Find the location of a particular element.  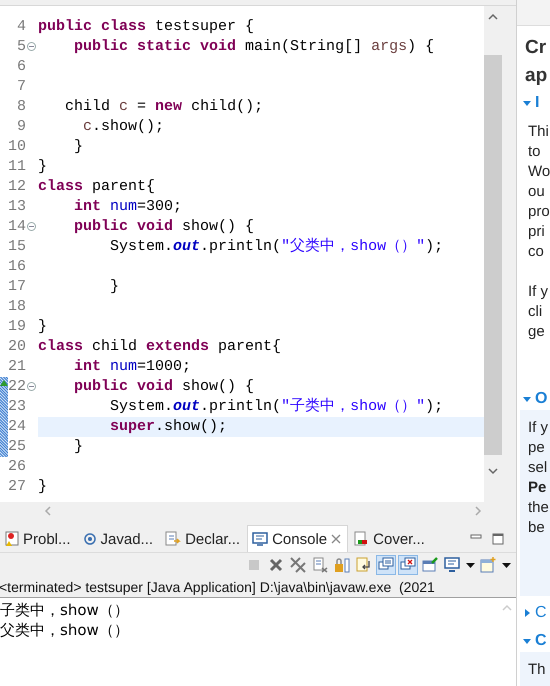

line-number: 25 is located at coordinates (16, 447).